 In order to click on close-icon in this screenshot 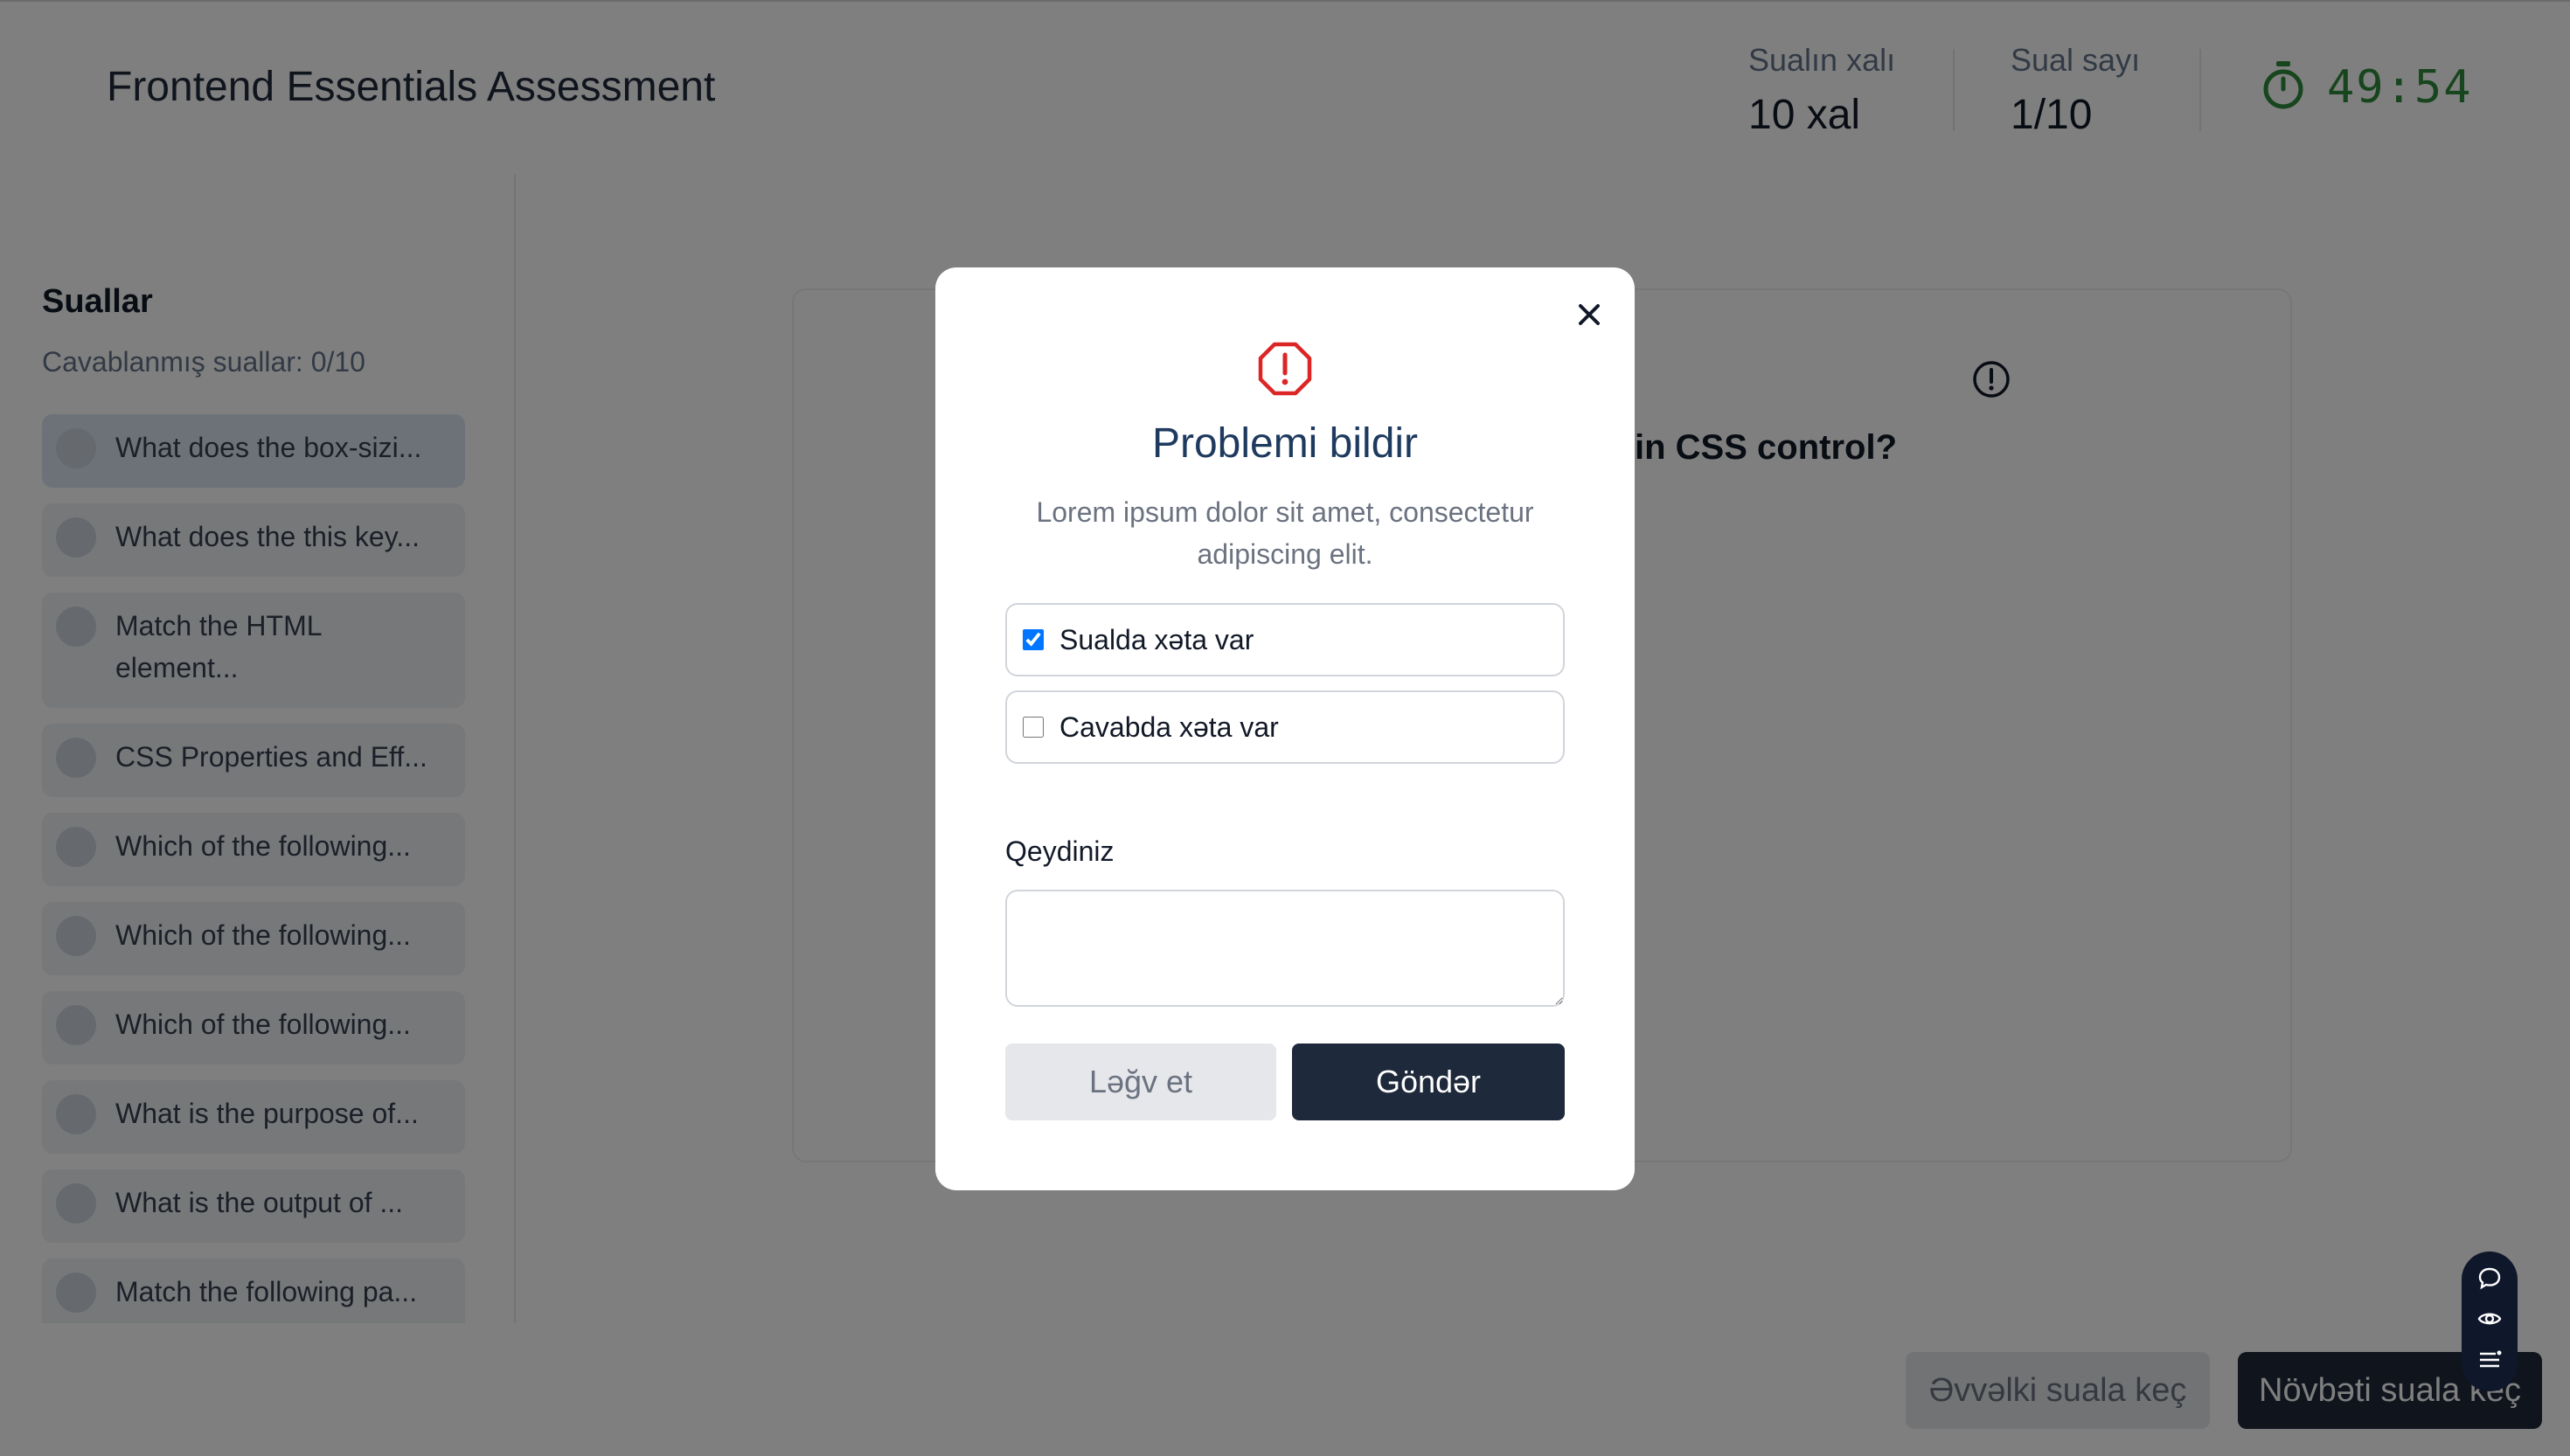, I will do `click(1589, 314)`.